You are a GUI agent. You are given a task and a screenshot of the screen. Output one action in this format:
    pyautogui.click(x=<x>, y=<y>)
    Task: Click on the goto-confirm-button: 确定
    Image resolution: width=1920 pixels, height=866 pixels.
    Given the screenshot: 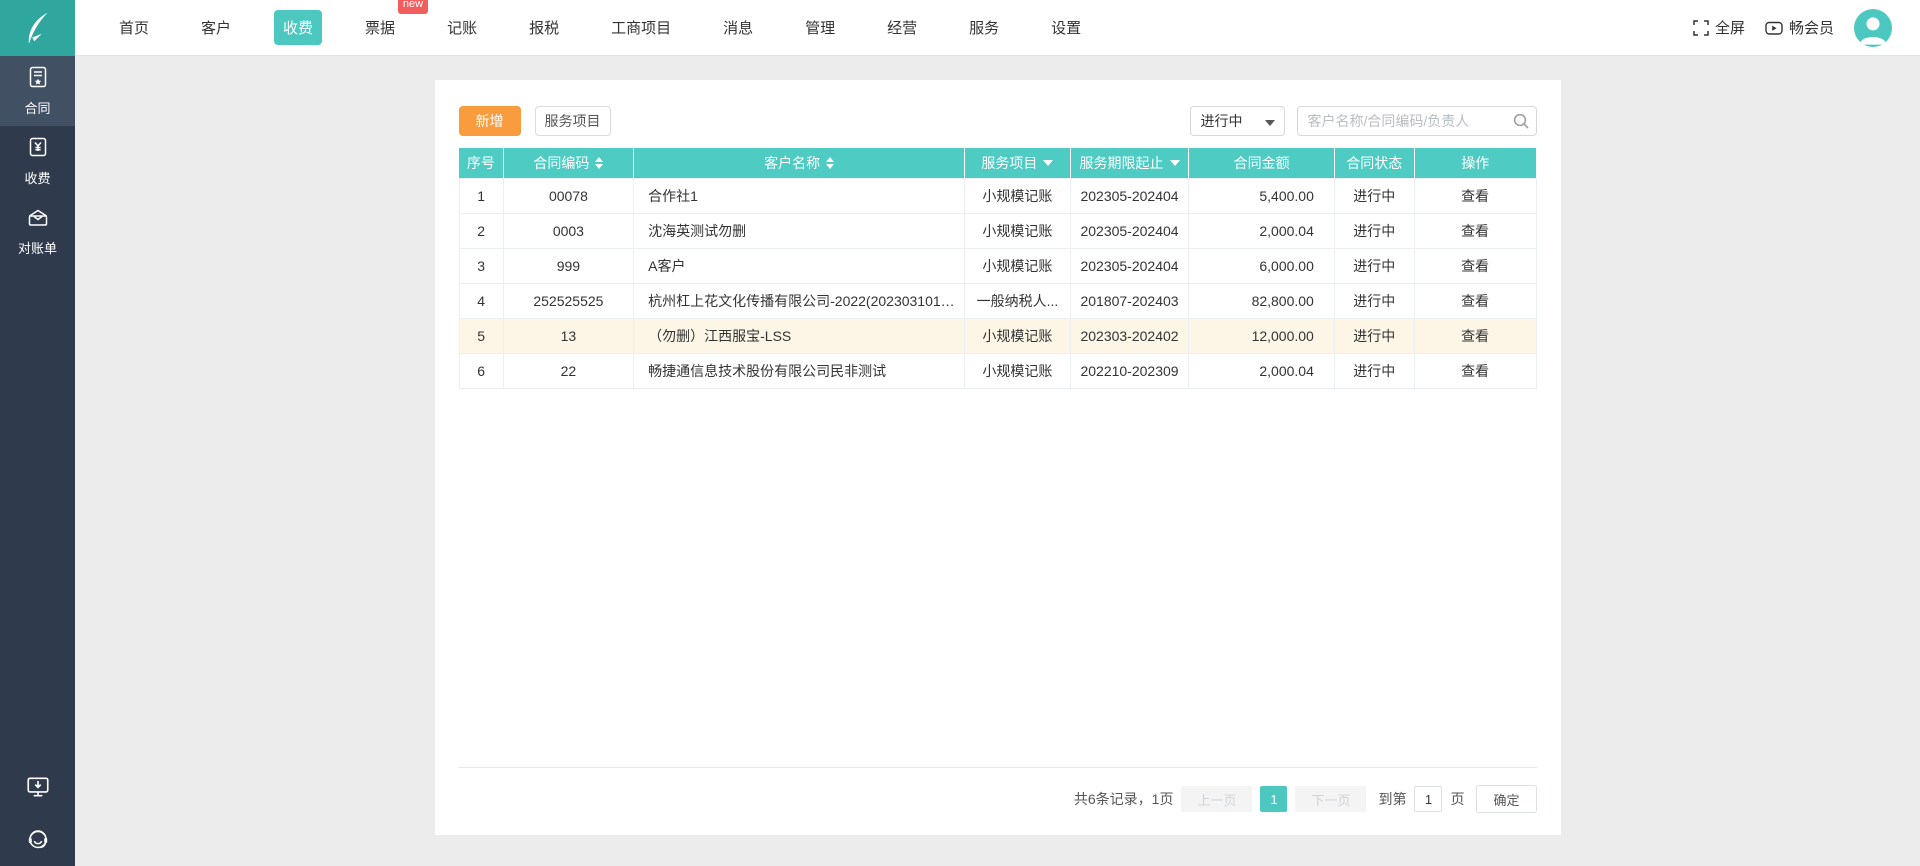 What is the action you would take?
    pyautogui.click(x=1506, y=799)
    